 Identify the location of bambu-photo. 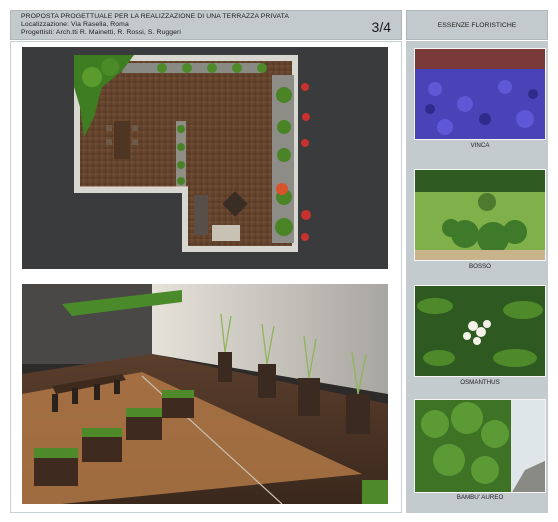
(480, 446).